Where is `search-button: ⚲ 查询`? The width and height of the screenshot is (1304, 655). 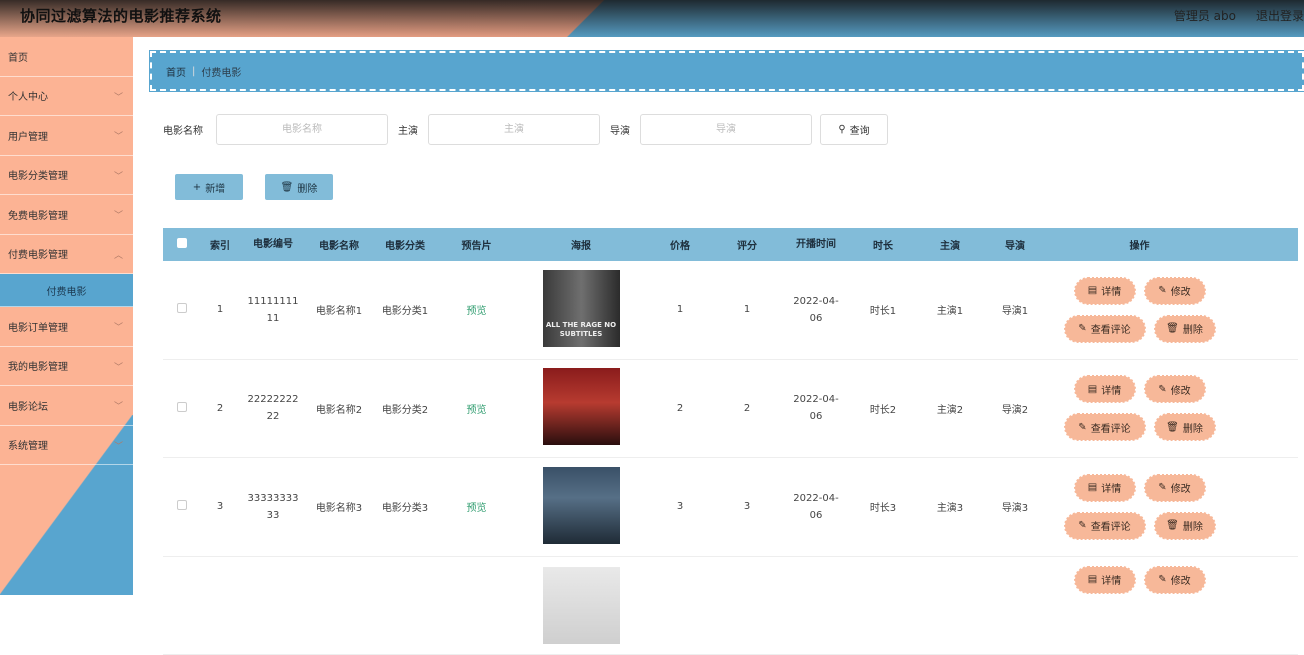 search-button: ⚲ 查询 is located at coordinates (854, 129).